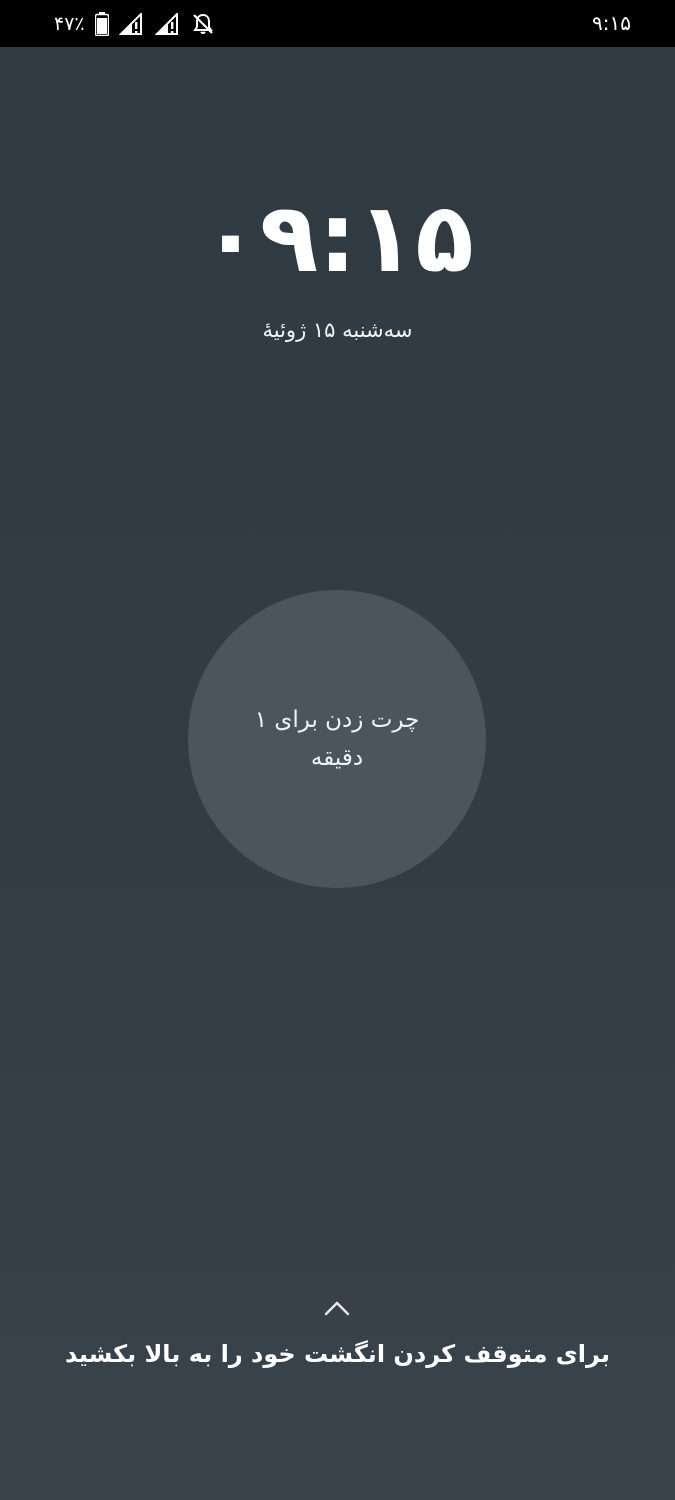  I want to click on snooze-button: چرت زدن برای ۱ دقیقه, so click(337, 739).